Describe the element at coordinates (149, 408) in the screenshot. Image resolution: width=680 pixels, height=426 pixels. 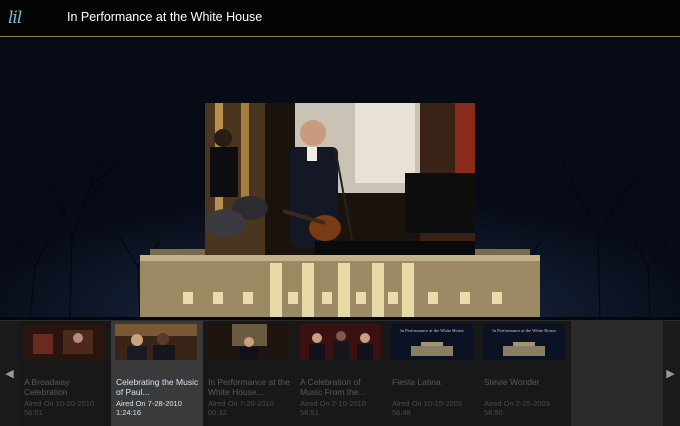
I see `episode-aired: Aired On 7-28-2010 1:24:16` at that location.